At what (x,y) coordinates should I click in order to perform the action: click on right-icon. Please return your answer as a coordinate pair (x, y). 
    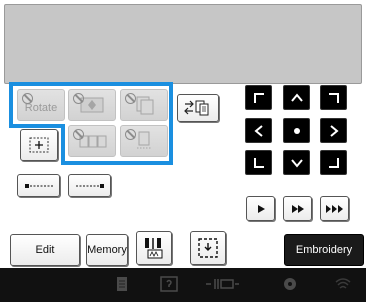
    Looking at the image, I should click on (334, 130).